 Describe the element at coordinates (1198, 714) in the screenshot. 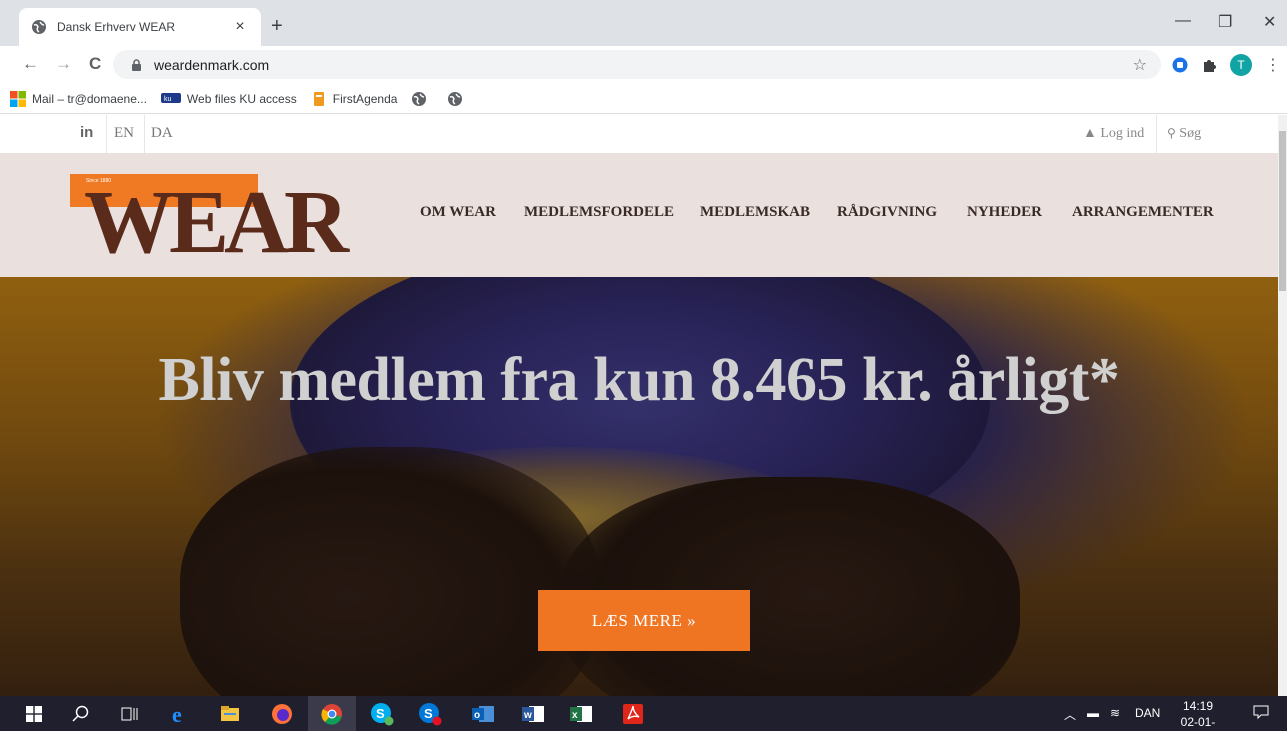

I see `clock: 14:19 02-01-2021` at that location.